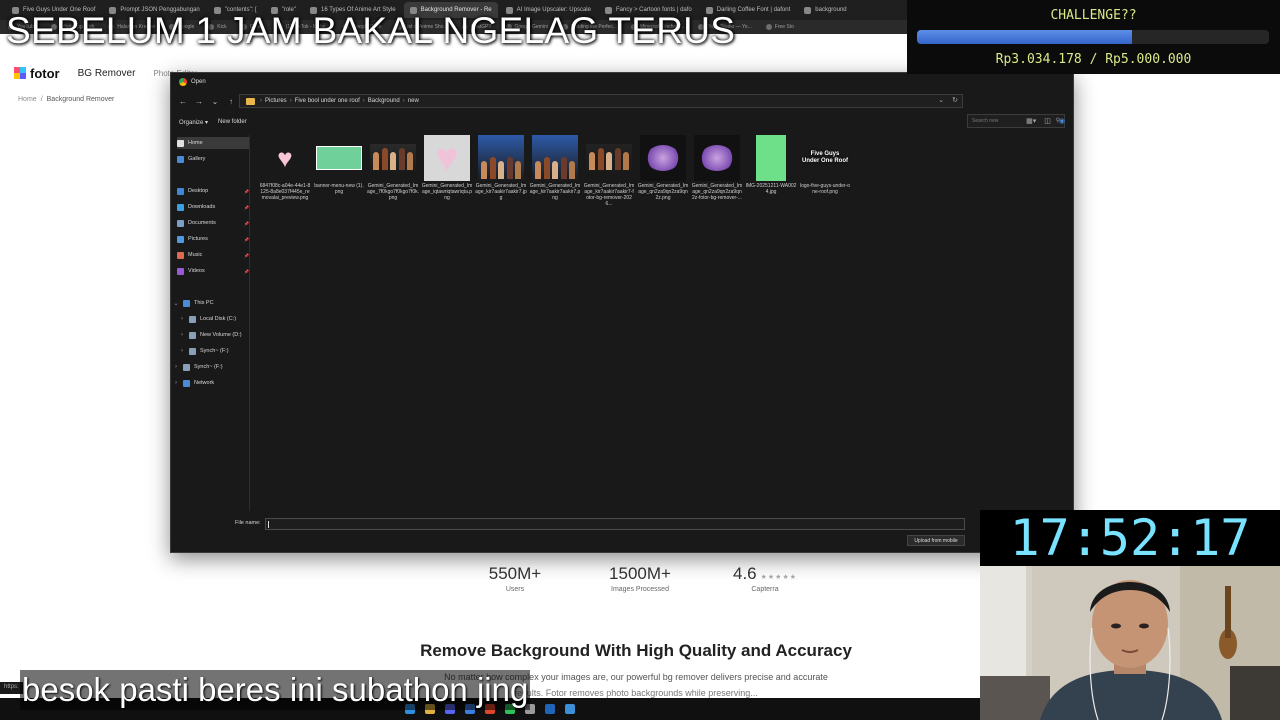 The height and width of the screenshot is (720, 1280). I want to click on expand-chevron-icon: ⌄, so click(176, 303).